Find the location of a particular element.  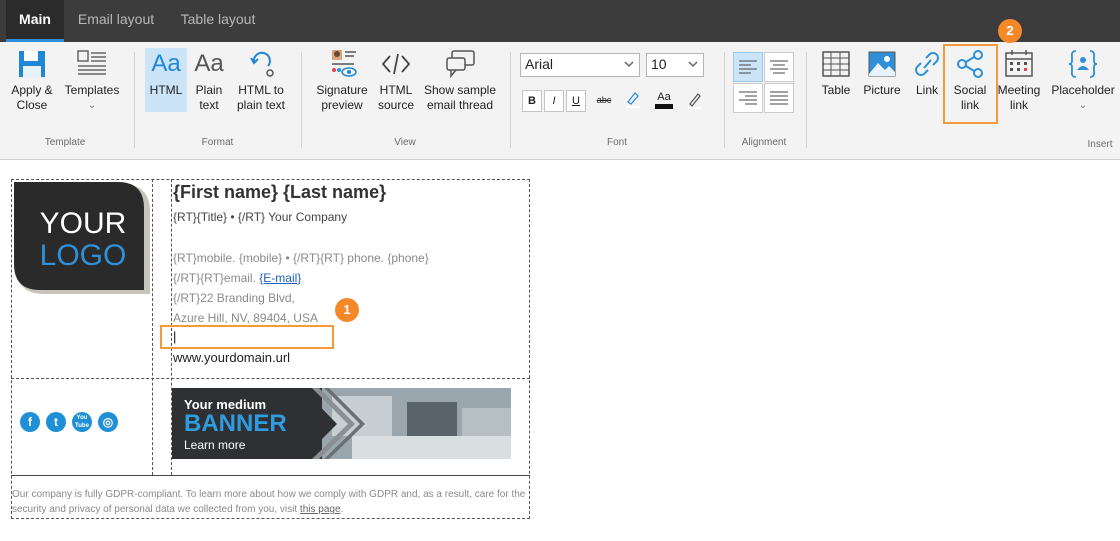

align-center-button is located at coordinates (779, 67).